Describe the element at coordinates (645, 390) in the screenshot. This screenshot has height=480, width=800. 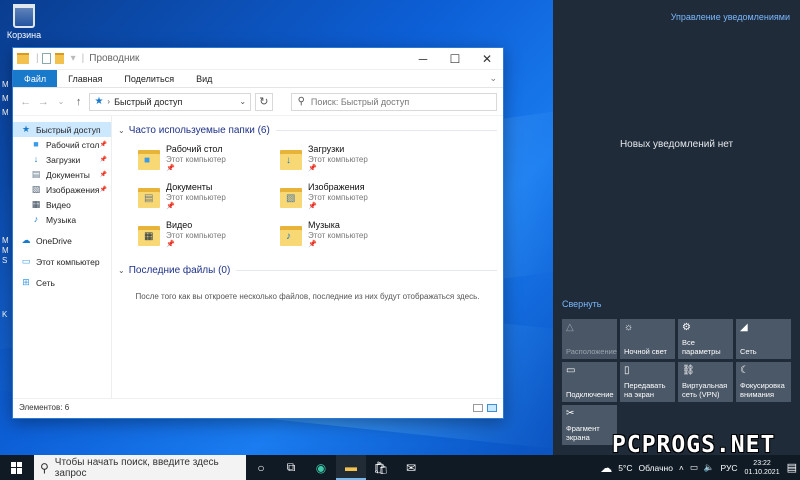
I see `quick-action-label: Передавать на экран` at that location.